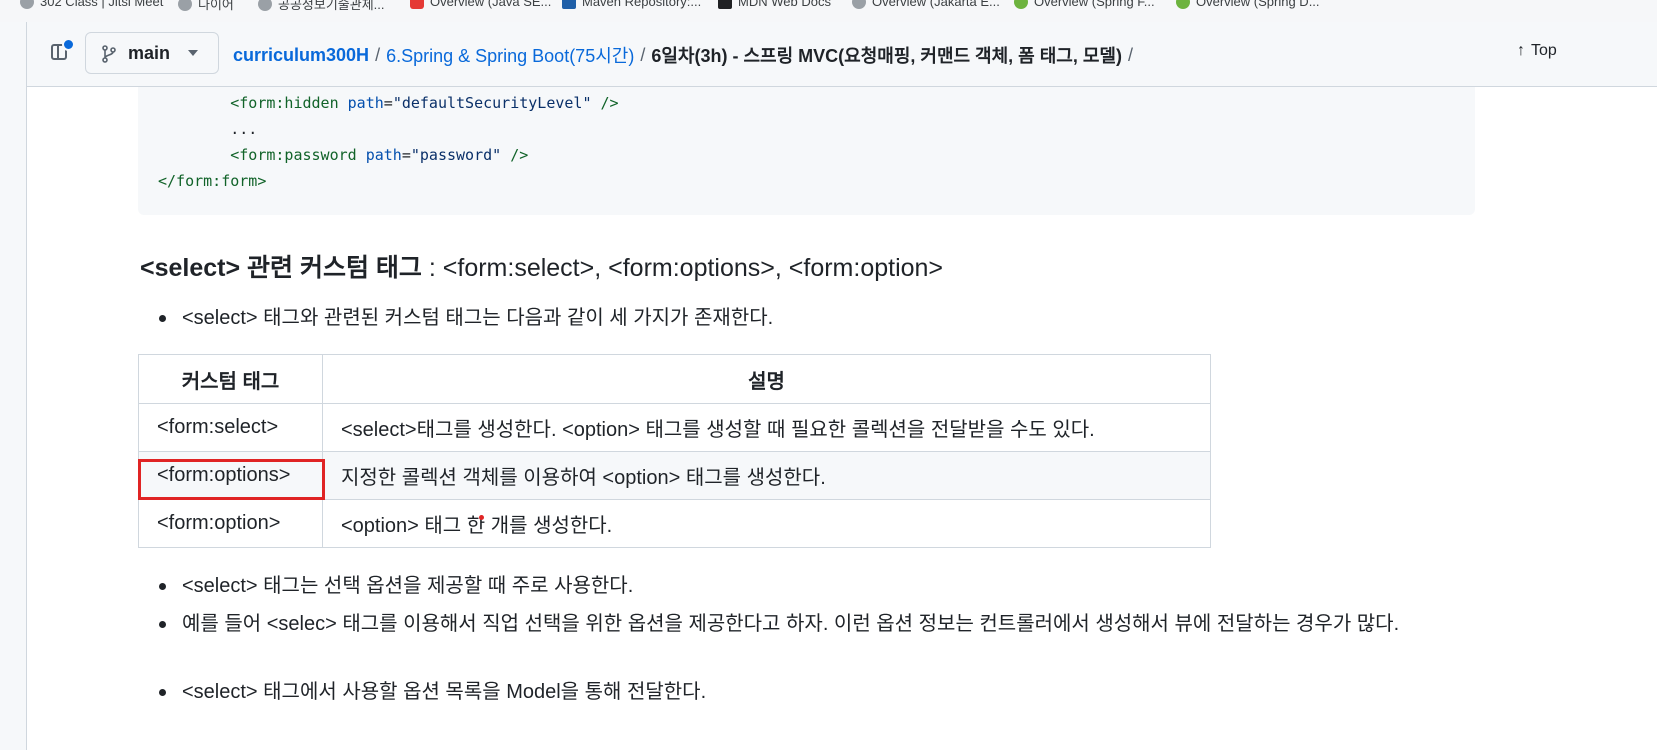  What do you see at coordinates (193, 53) in the screenshot?
I see `chevron-down-icon` at bounding box center [193, 53].